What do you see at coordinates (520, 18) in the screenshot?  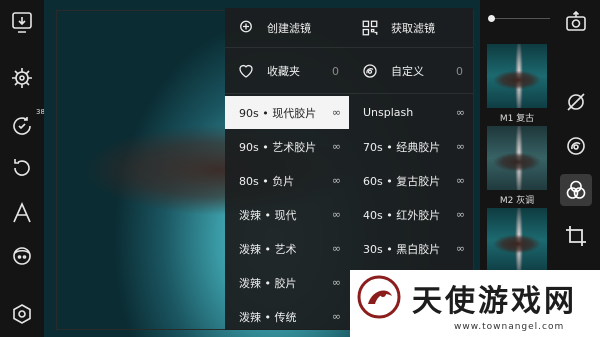 I see `filter-strength-slider` at bounding box center [520, 18].